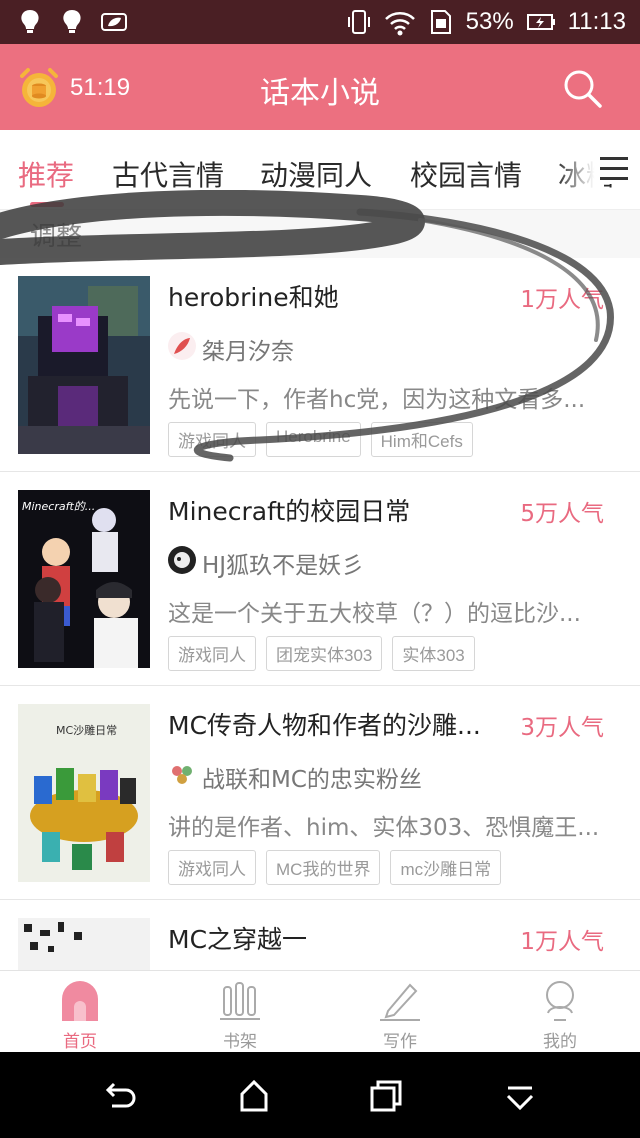  I want to click on tag: 实体303, so click(433, 653).